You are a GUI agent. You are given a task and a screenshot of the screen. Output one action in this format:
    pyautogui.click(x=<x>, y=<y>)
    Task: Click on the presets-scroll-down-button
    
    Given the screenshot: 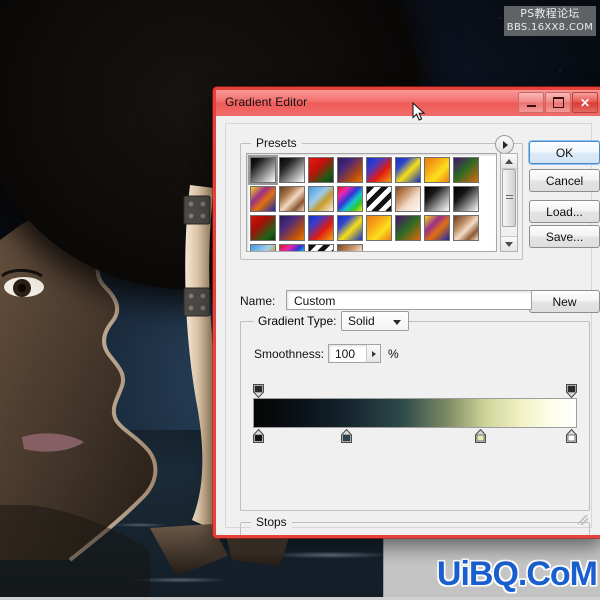 What is the action you would take?
    pyautogui.click(x=509, y=243)
    